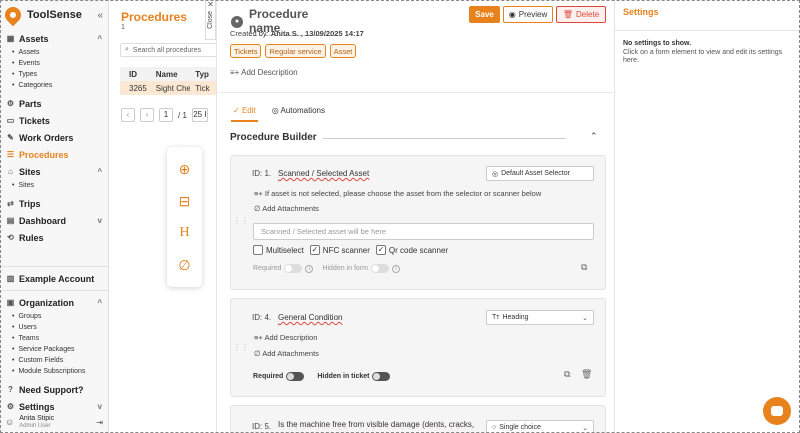 The image size is (800, 433). Describe the element at coordinates (185, 169) in the screenshot. I see `add-question-icon: ⊕` at that location.